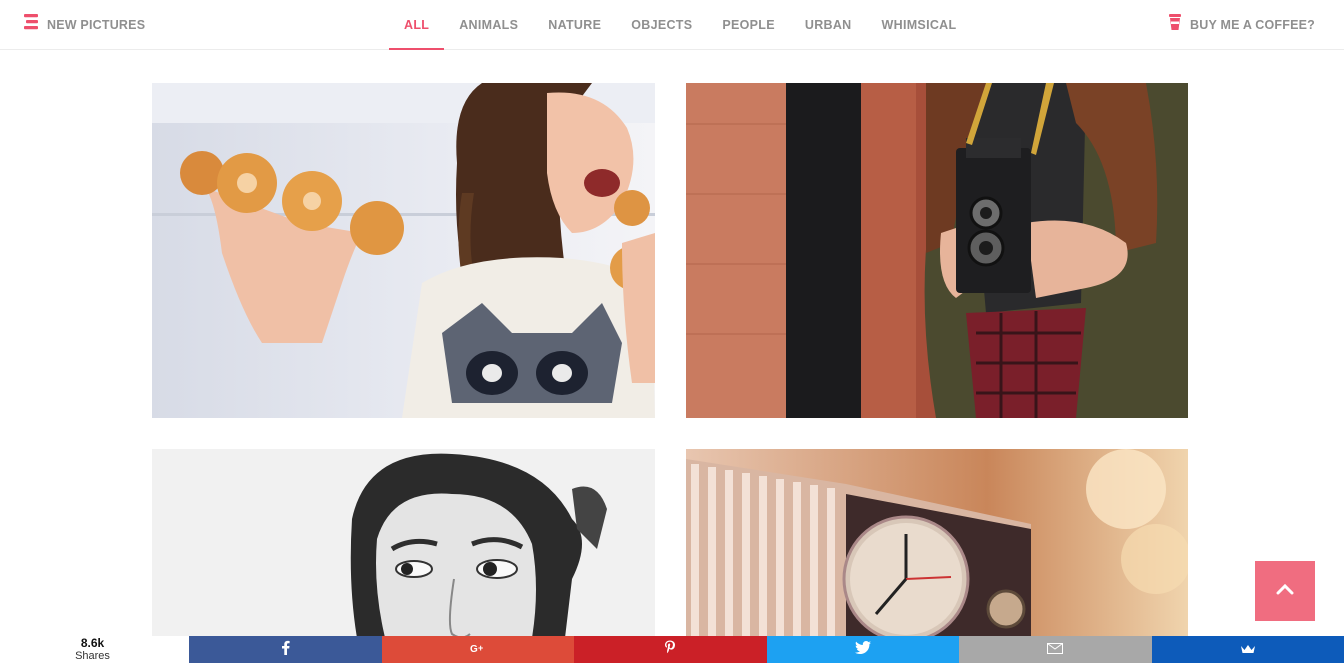 The image size is (1344, 663). I want to click on share-bar: 8.6k Shares G +, so click(672, 649).